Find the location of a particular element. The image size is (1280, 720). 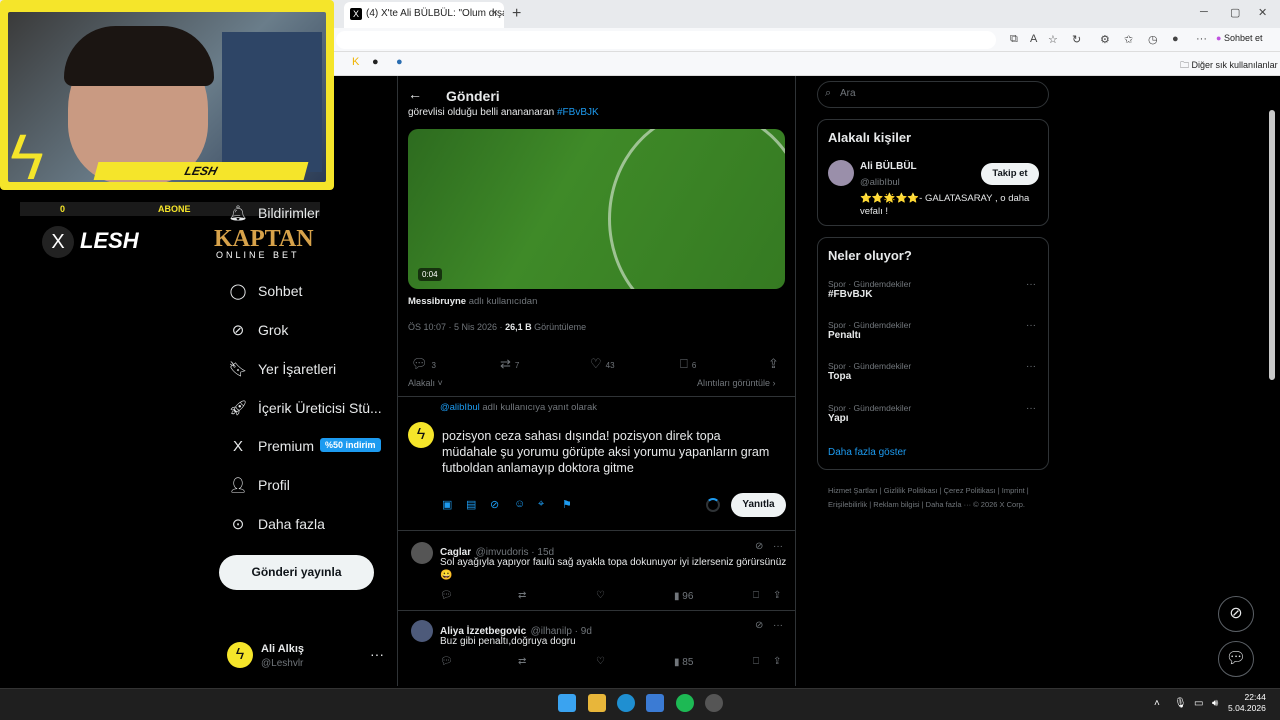

reader-icon: A is located at coordinates (1033, 39).